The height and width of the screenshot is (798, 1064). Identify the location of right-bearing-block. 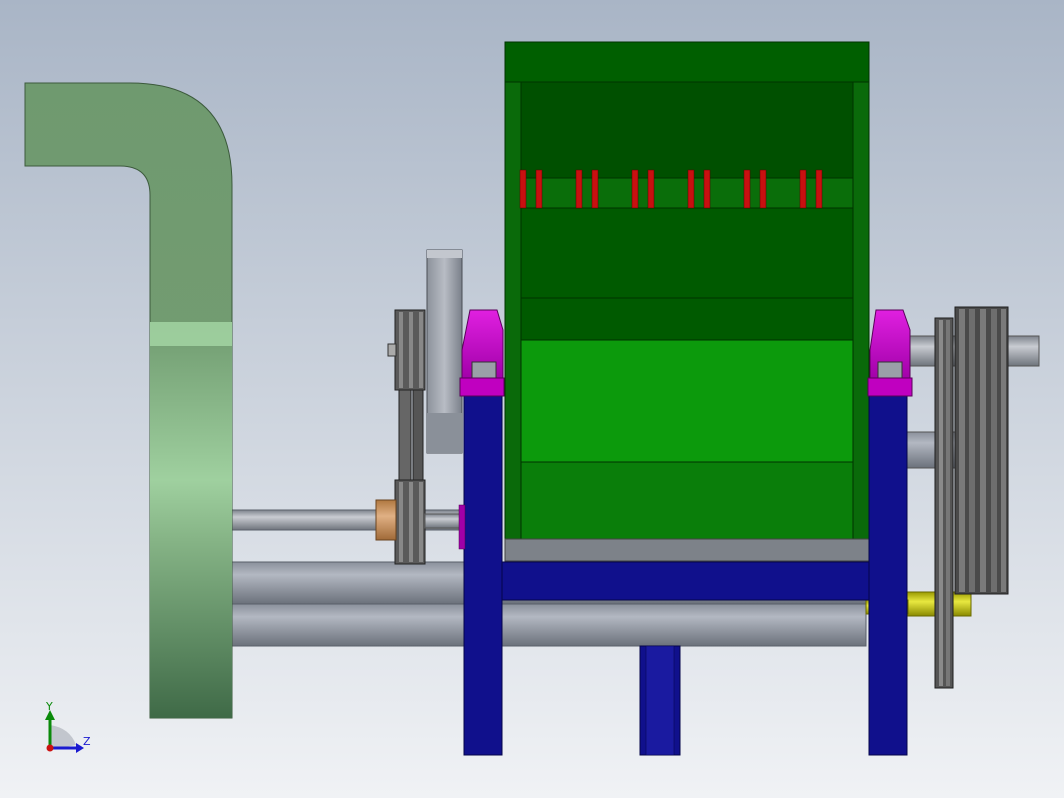
(890, 353).